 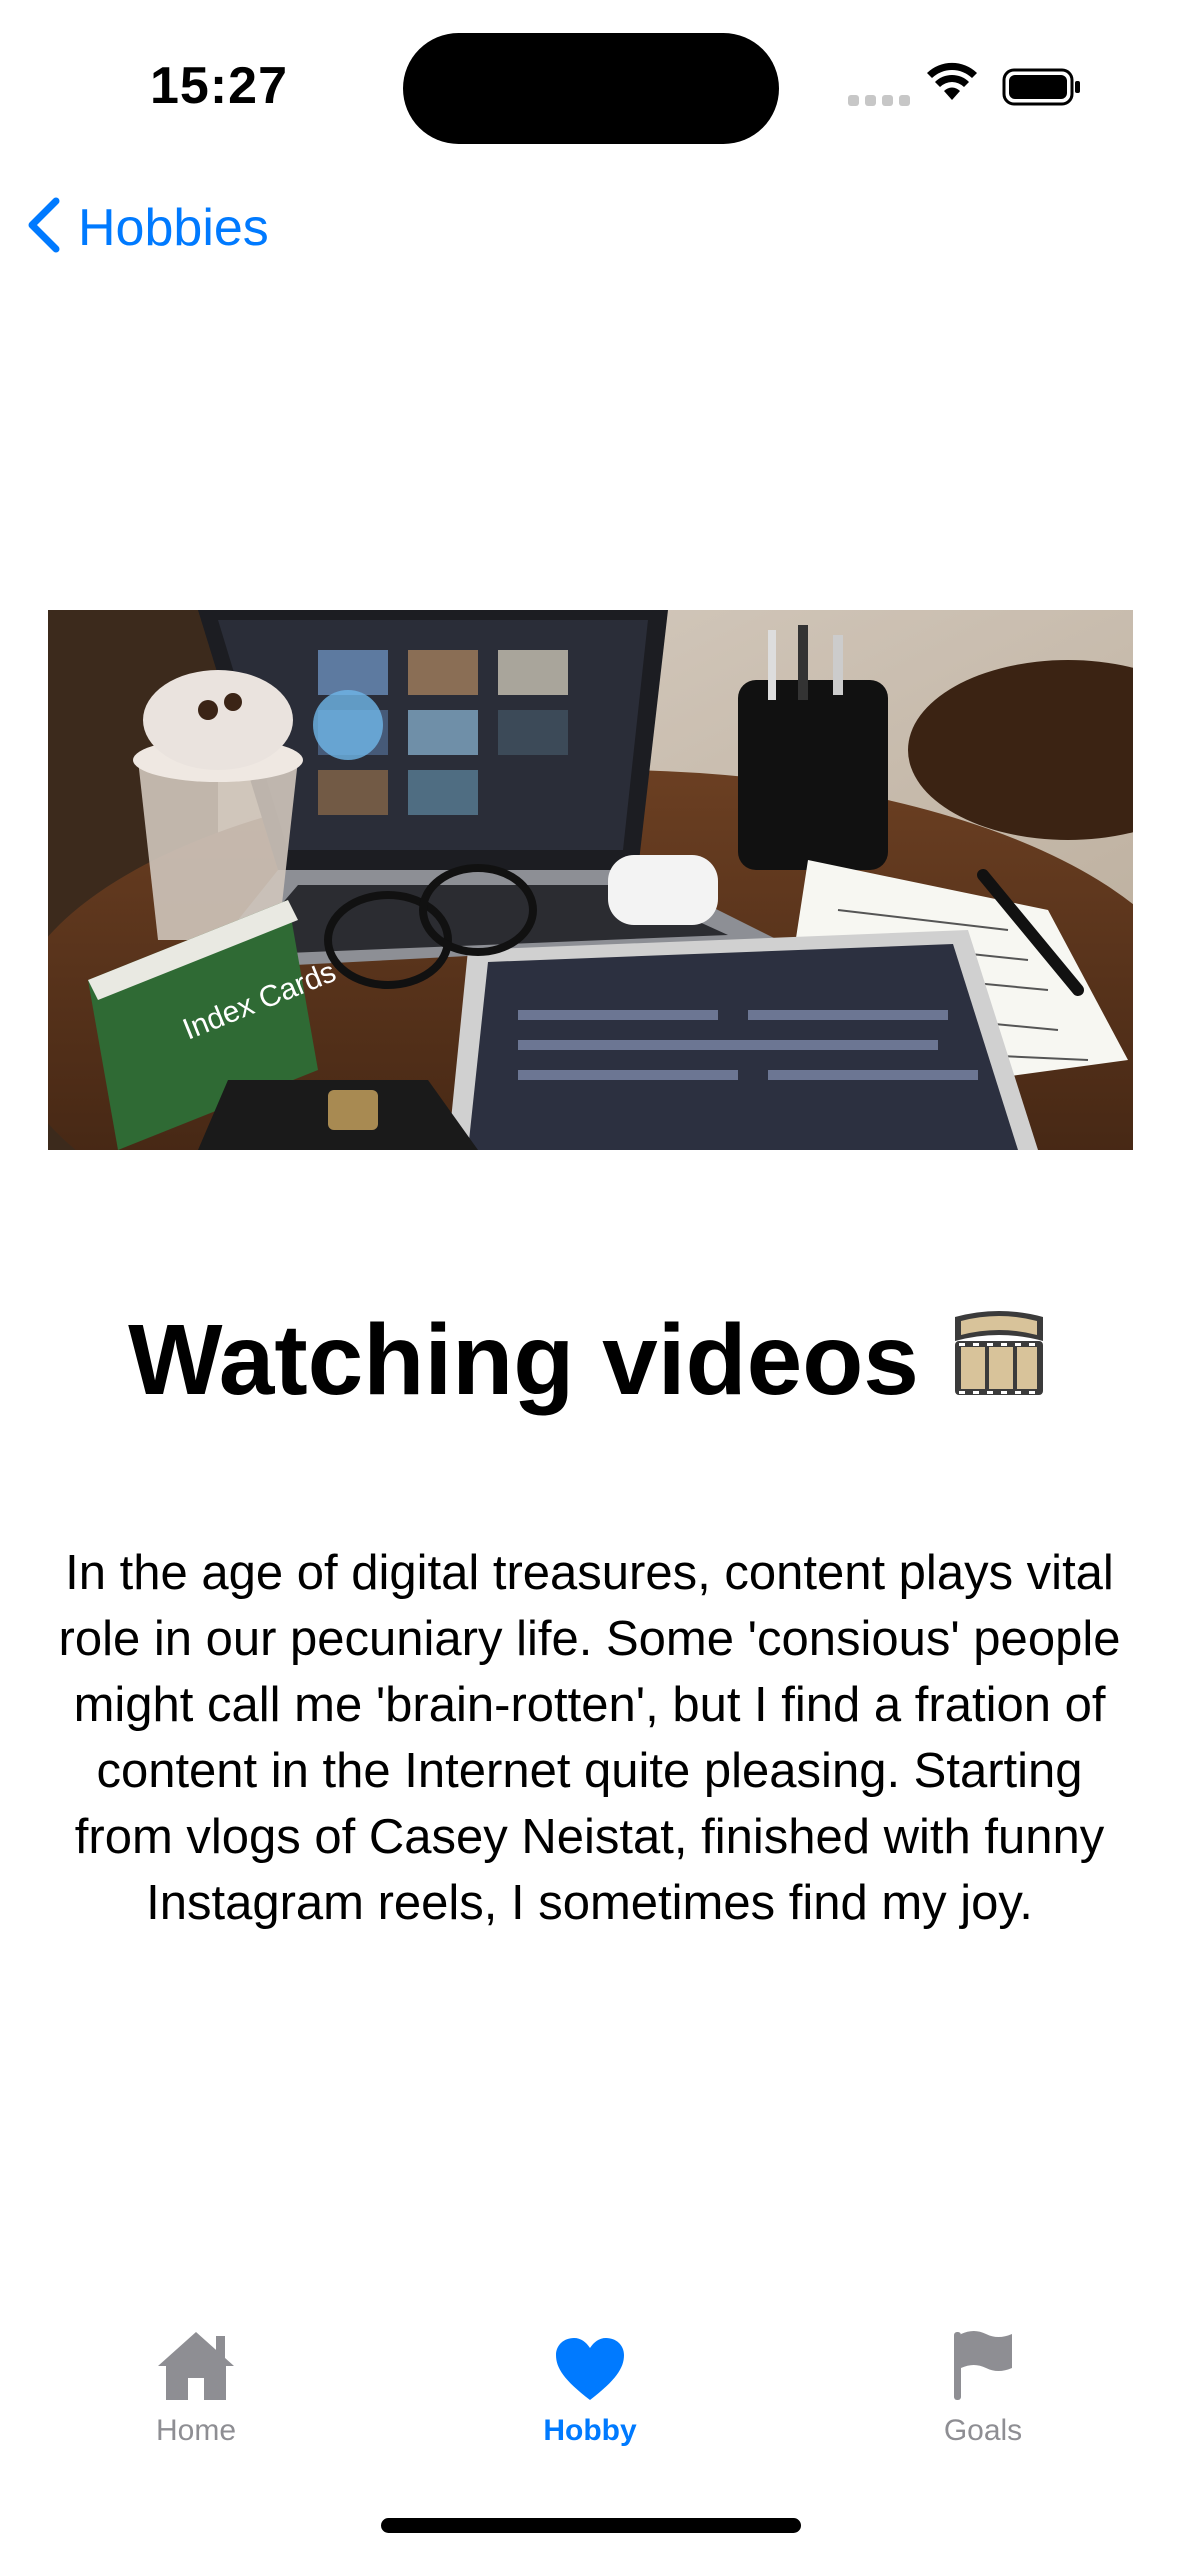 I want to click on battery-icon, so click(x=1042, y=89).